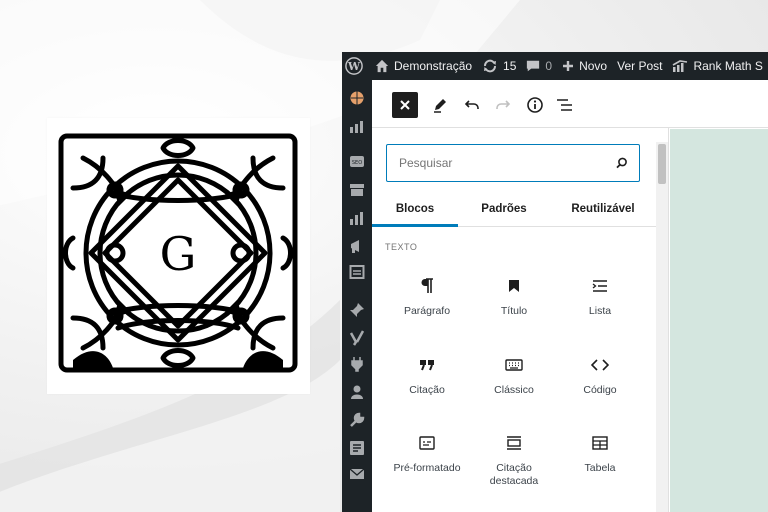 The height and width of the screenshot is (512, 768). I want to click on svg-text: SEO, so click(357, 163).